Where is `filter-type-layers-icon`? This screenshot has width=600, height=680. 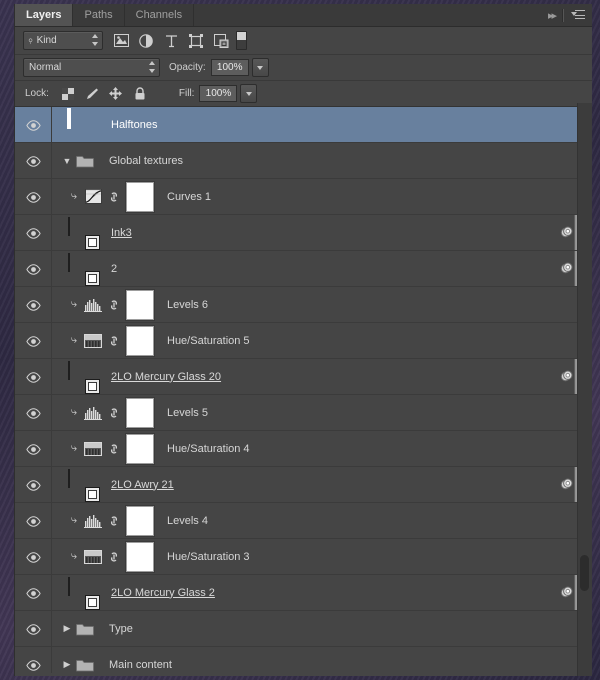
filter-type-layers-icon is located at coordinates (171, 41).